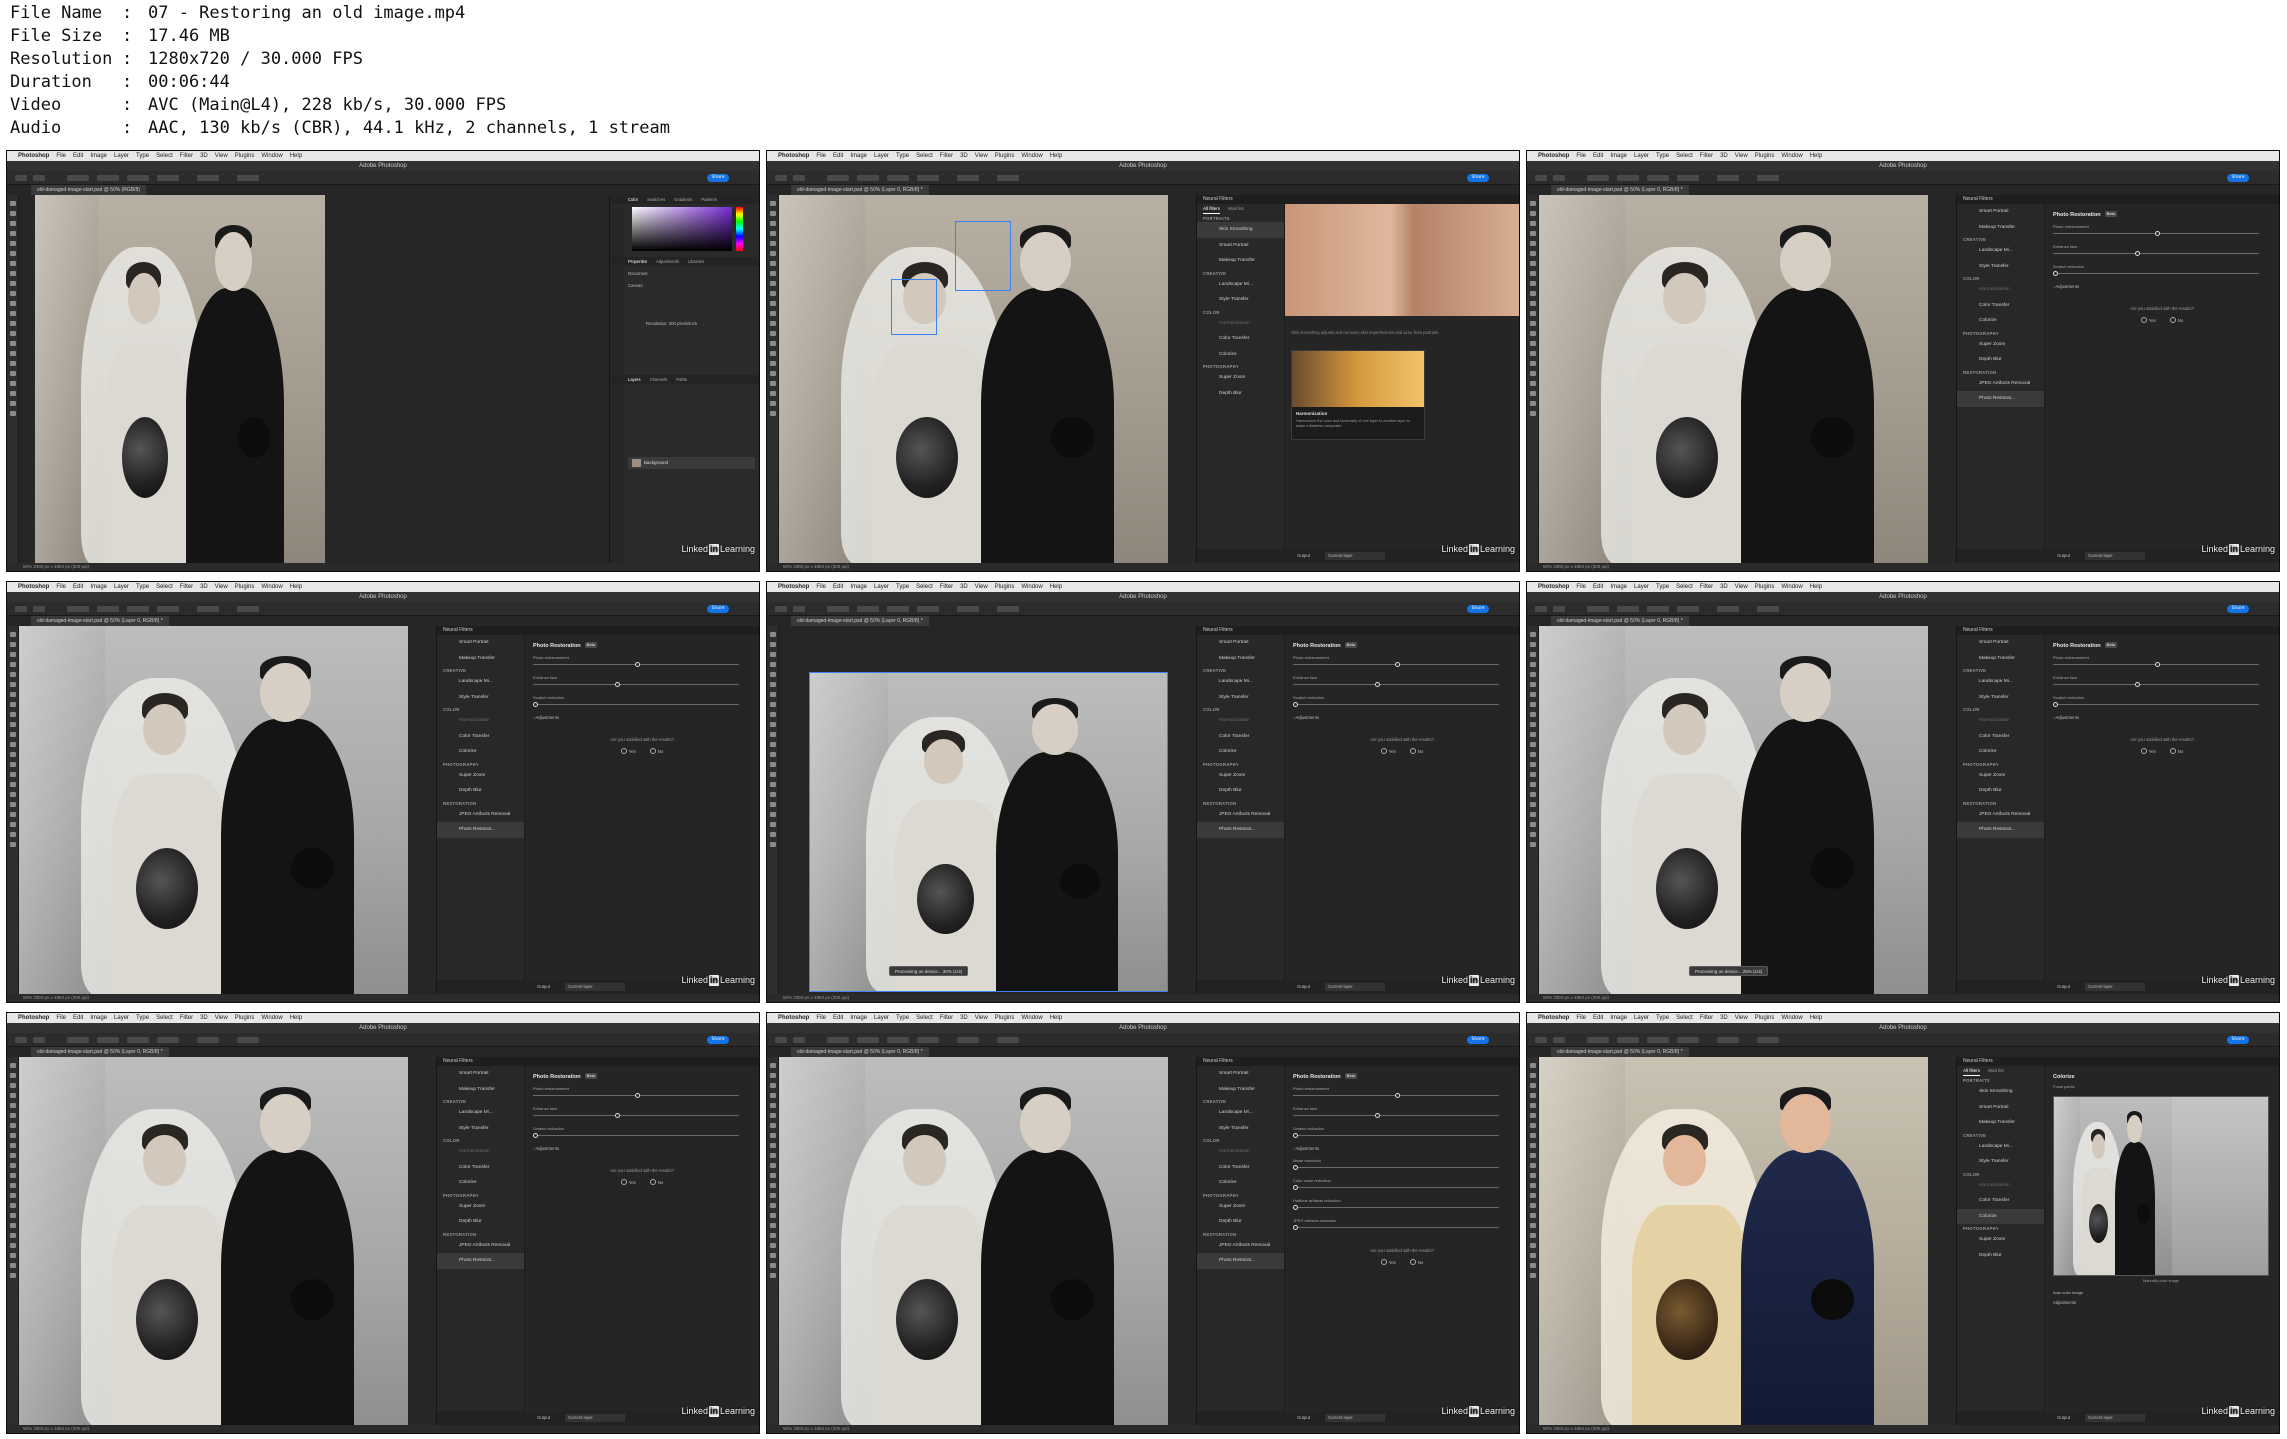  Describe the element at coordinates (1581, 587) in the screenshot. I see `menu-item: File` at that location.